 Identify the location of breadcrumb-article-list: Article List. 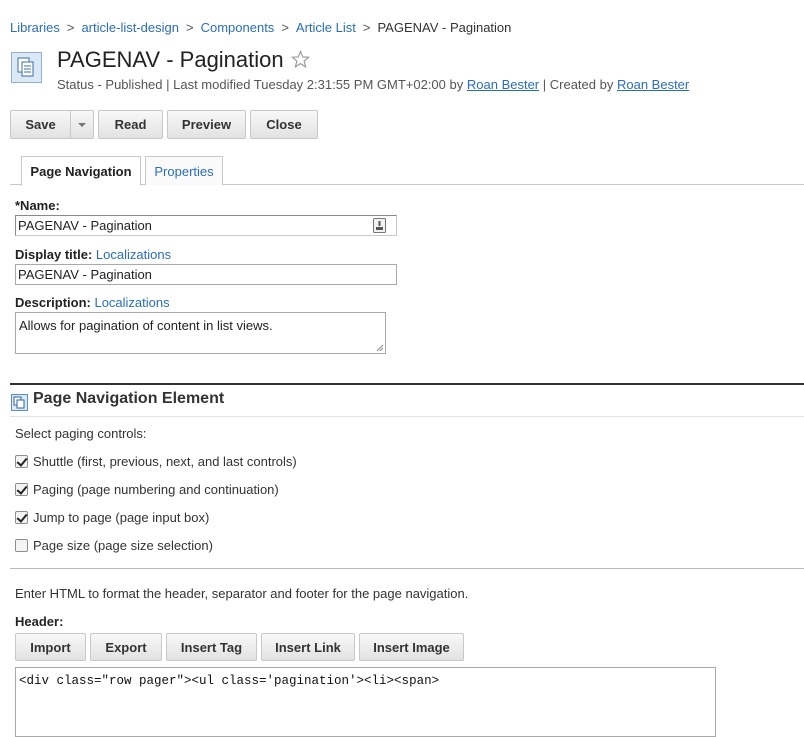
(326, 27).